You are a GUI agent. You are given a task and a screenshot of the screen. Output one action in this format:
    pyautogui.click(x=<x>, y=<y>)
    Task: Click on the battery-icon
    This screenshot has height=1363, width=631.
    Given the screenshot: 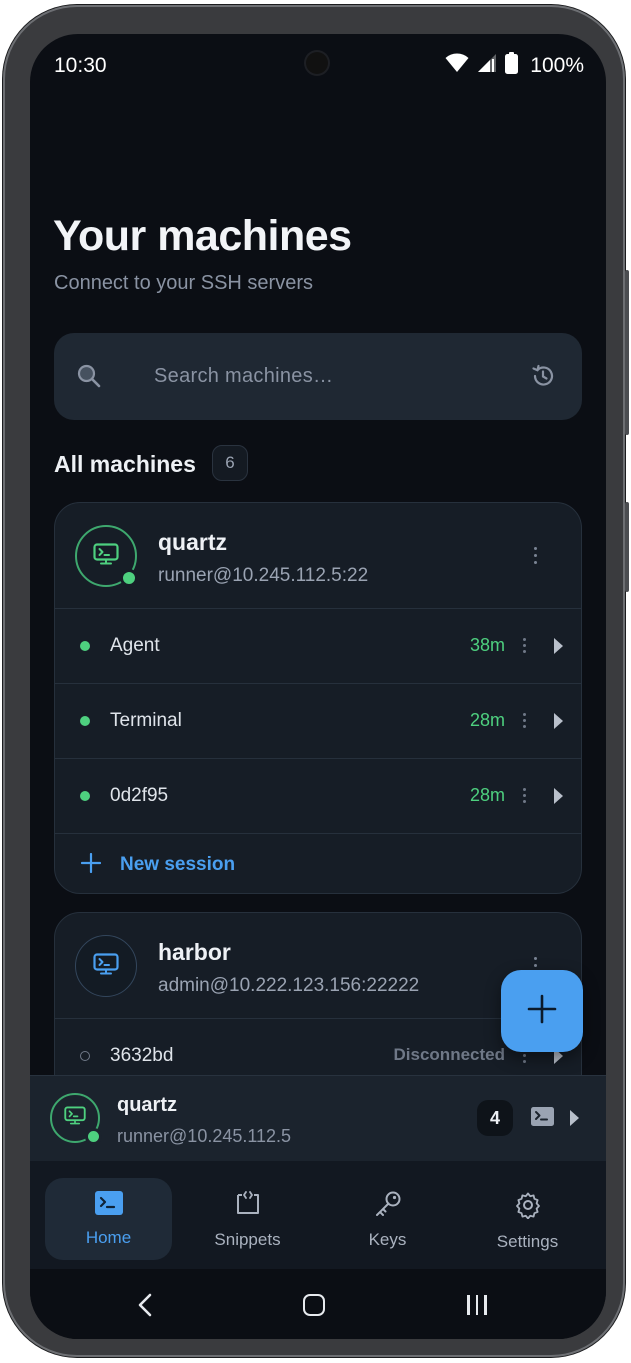 What is the action you would take?
    pyautogui.click(x=512, y=65)
    